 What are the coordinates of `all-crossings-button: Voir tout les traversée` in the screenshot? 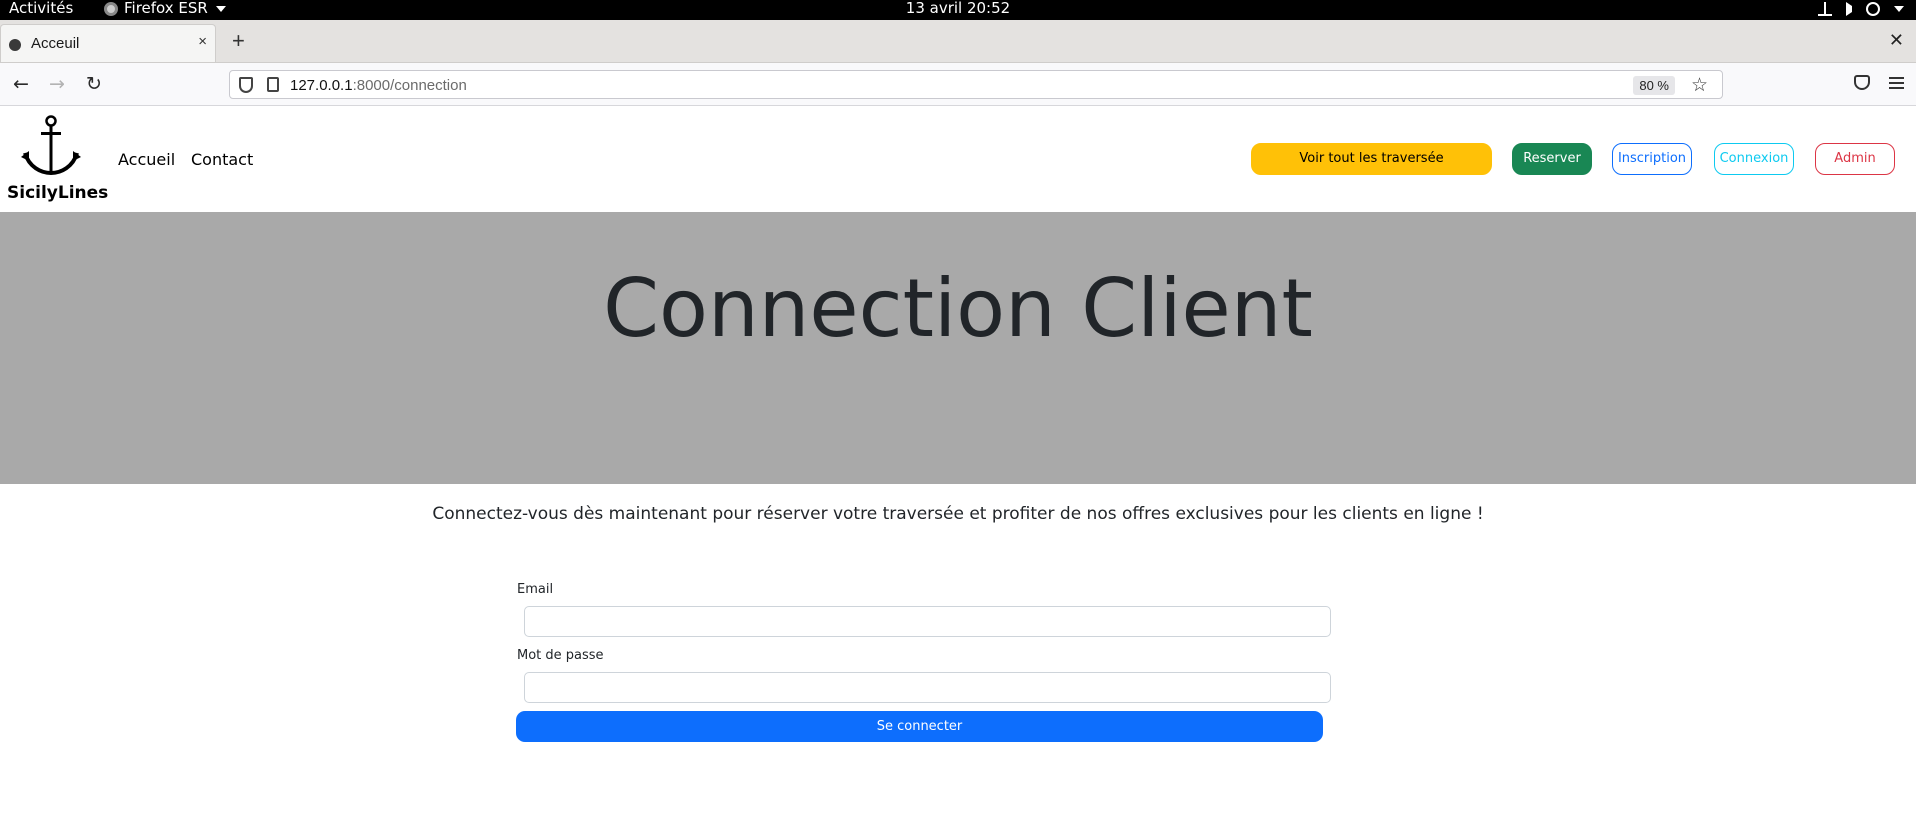 It's located at (1371, 159).